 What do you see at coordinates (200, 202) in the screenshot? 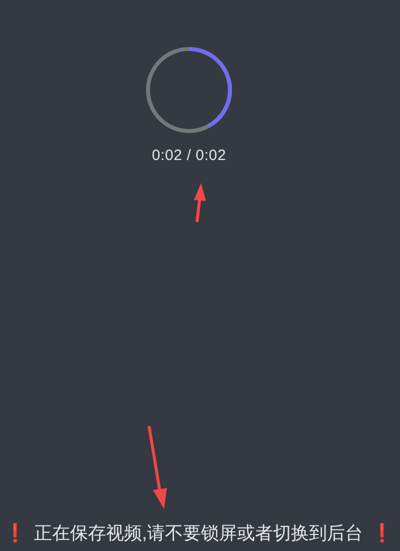
I see `arrow-annotation` at bounding box center [200, 202].